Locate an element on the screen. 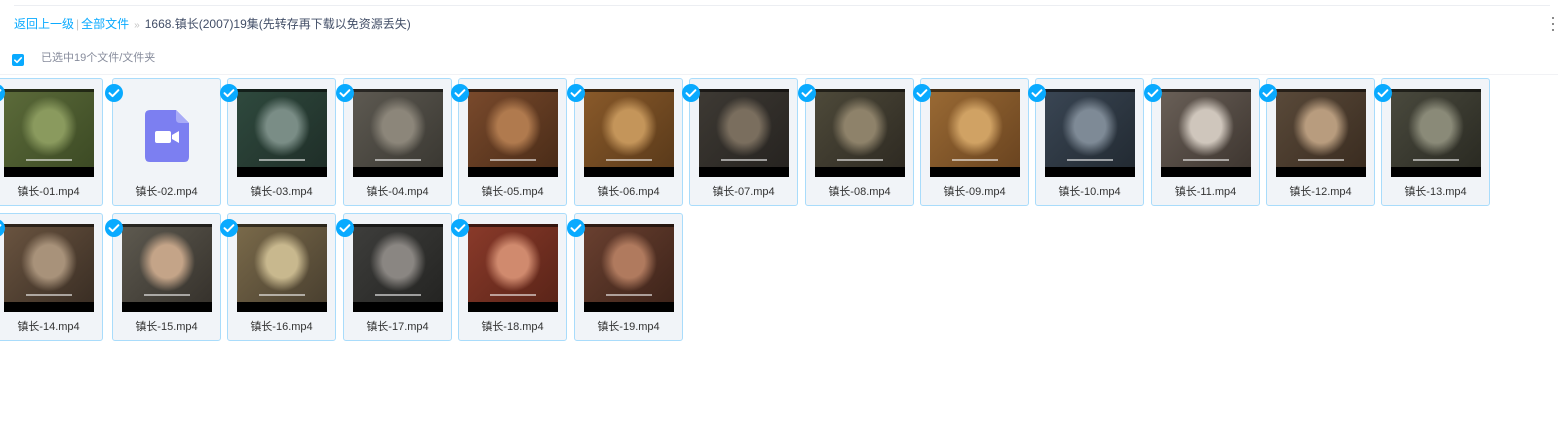 The image size is (1558, 446). file-item: 镇长-09.mp4 is located at coordinates (971, 142).